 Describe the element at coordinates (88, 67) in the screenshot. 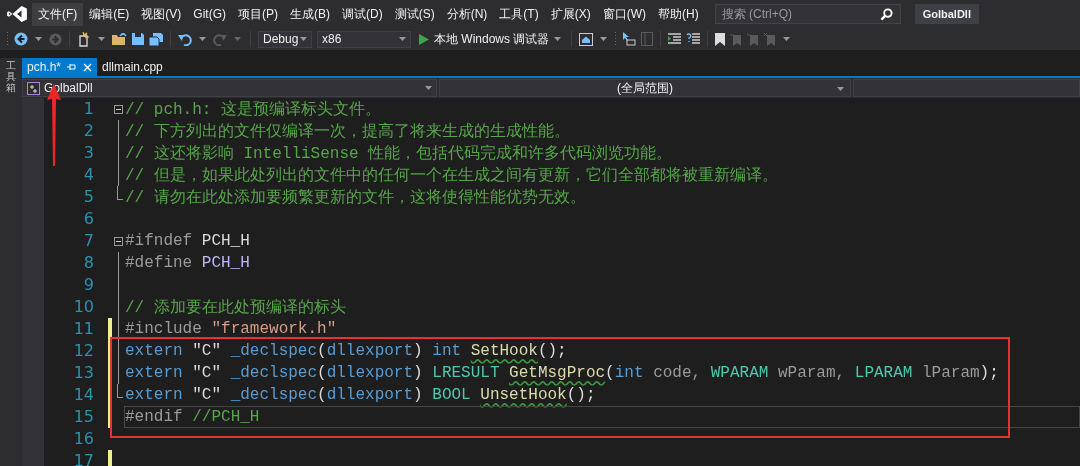

I see `close-icon` at that location.